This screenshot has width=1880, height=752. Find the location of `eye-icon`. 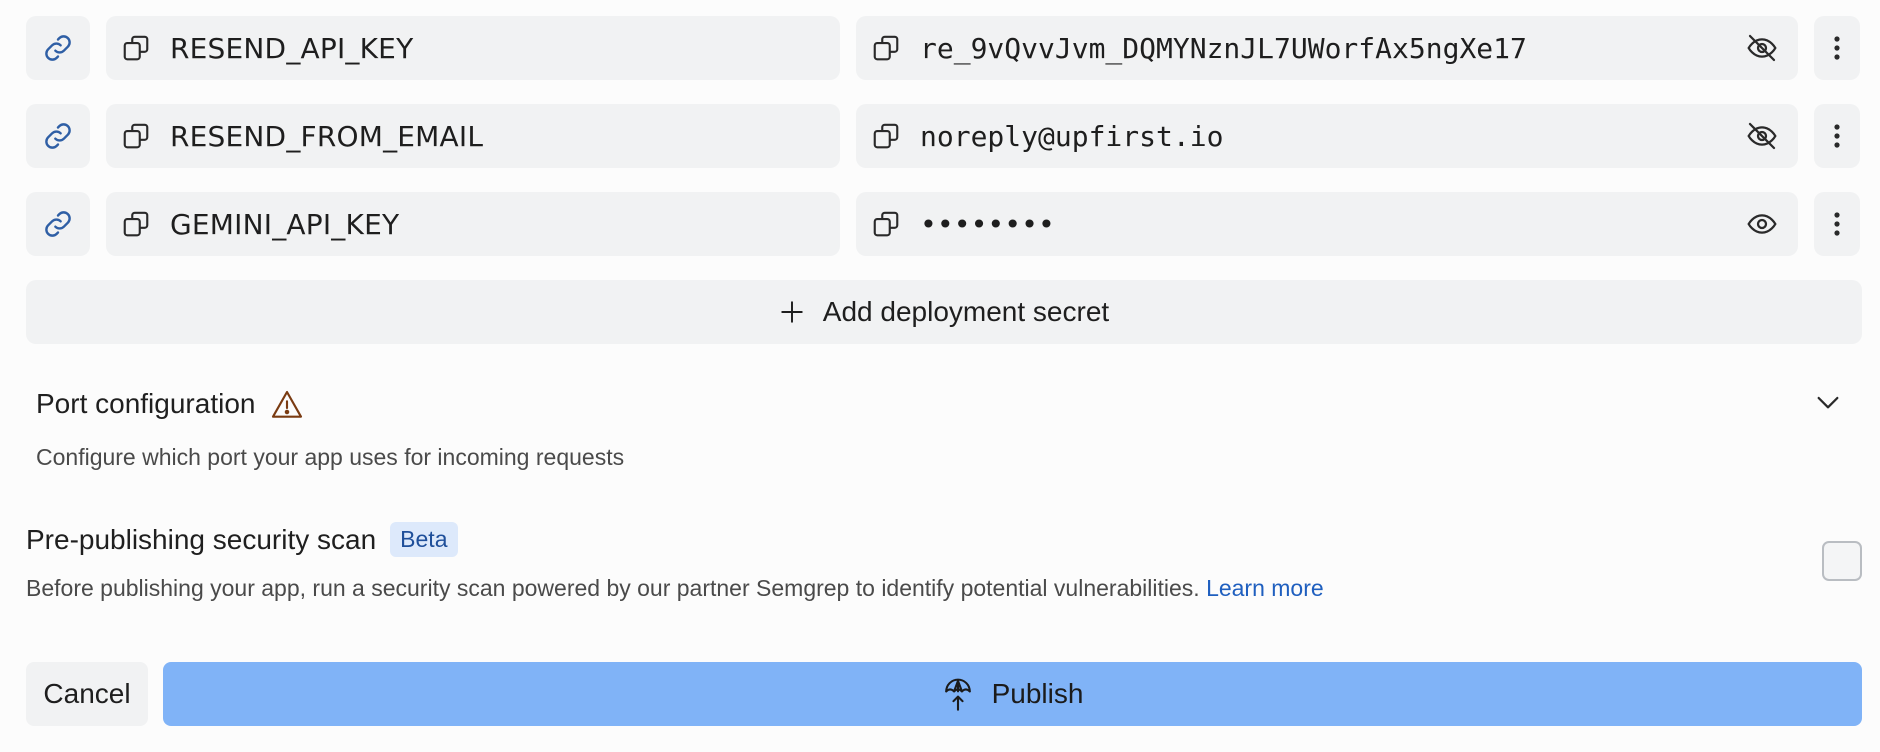

eye-icon is located at coordinates (1762, 224).